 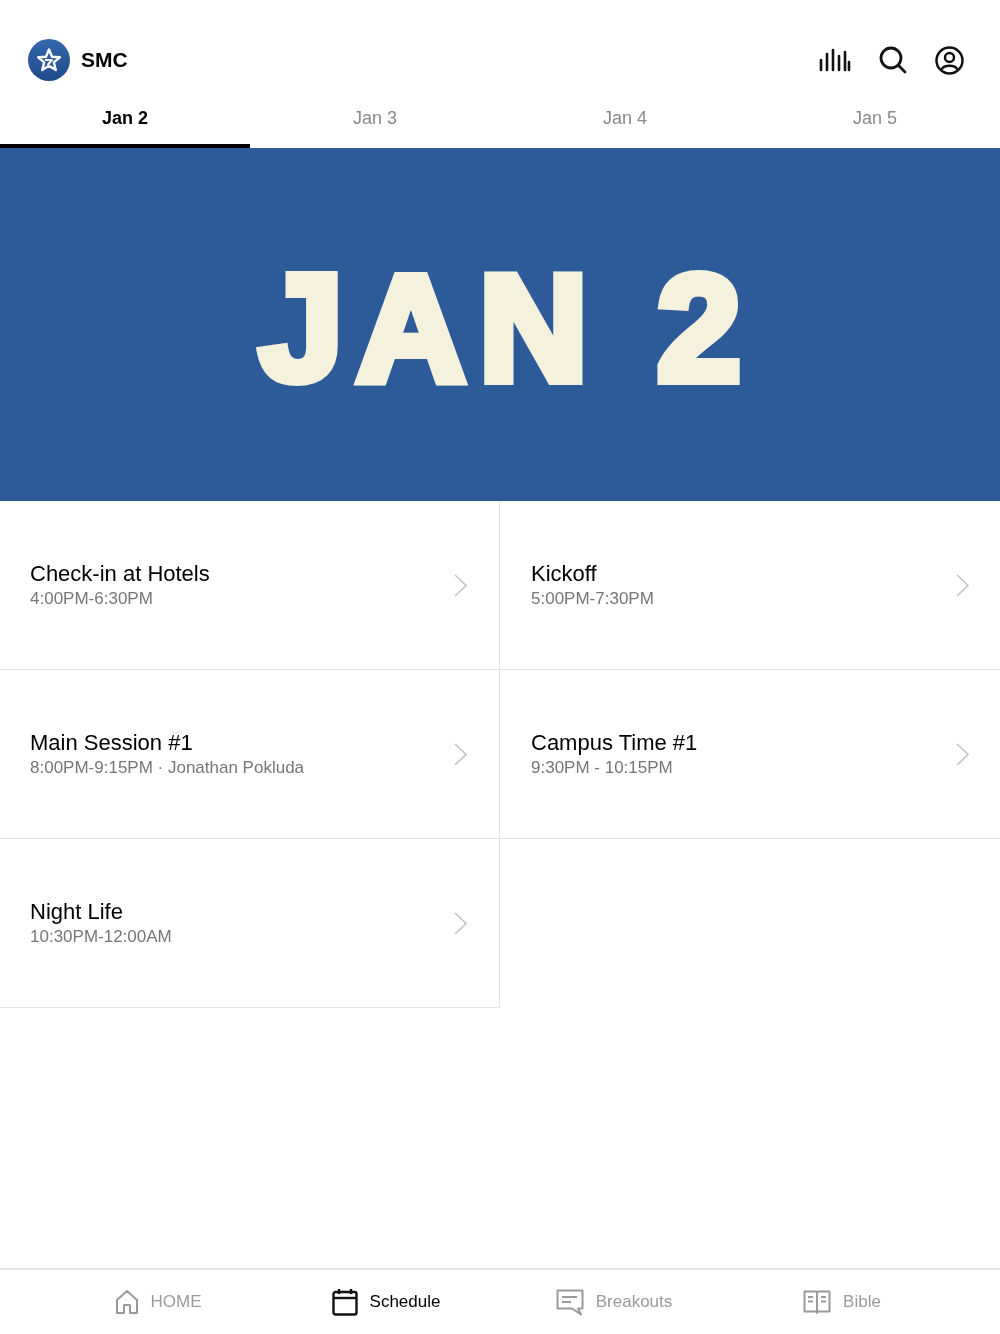 I want to click on app-name: SMC, so click(x=104, y=60).